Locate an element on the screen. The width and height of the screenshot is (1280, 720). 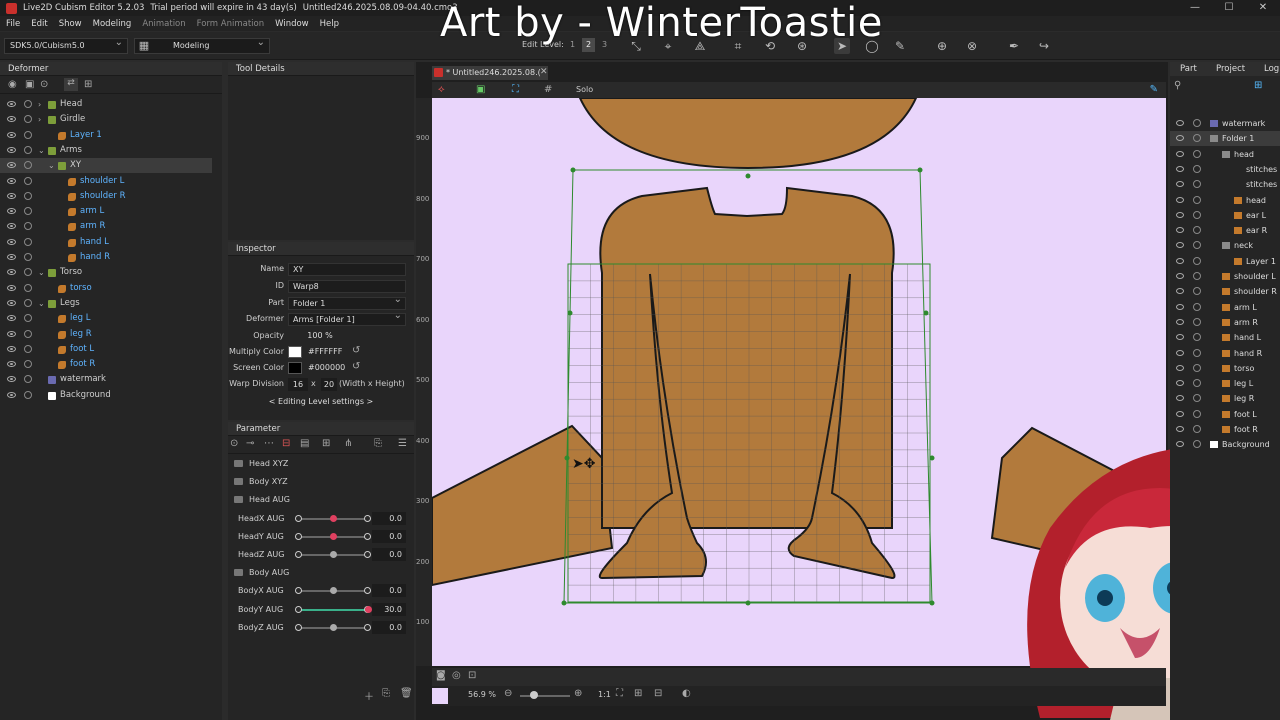
deformer-item: Background is located at coordinates (106, 395).